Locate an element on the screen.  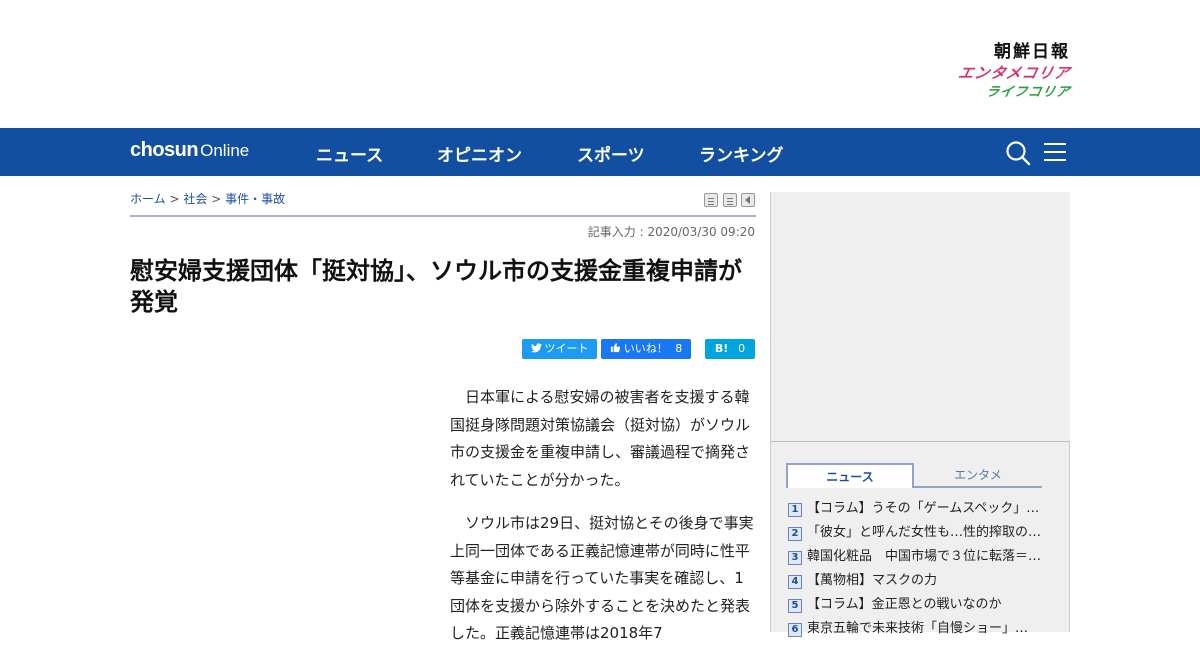
text-size-icon is located at coordinates (730, 200).